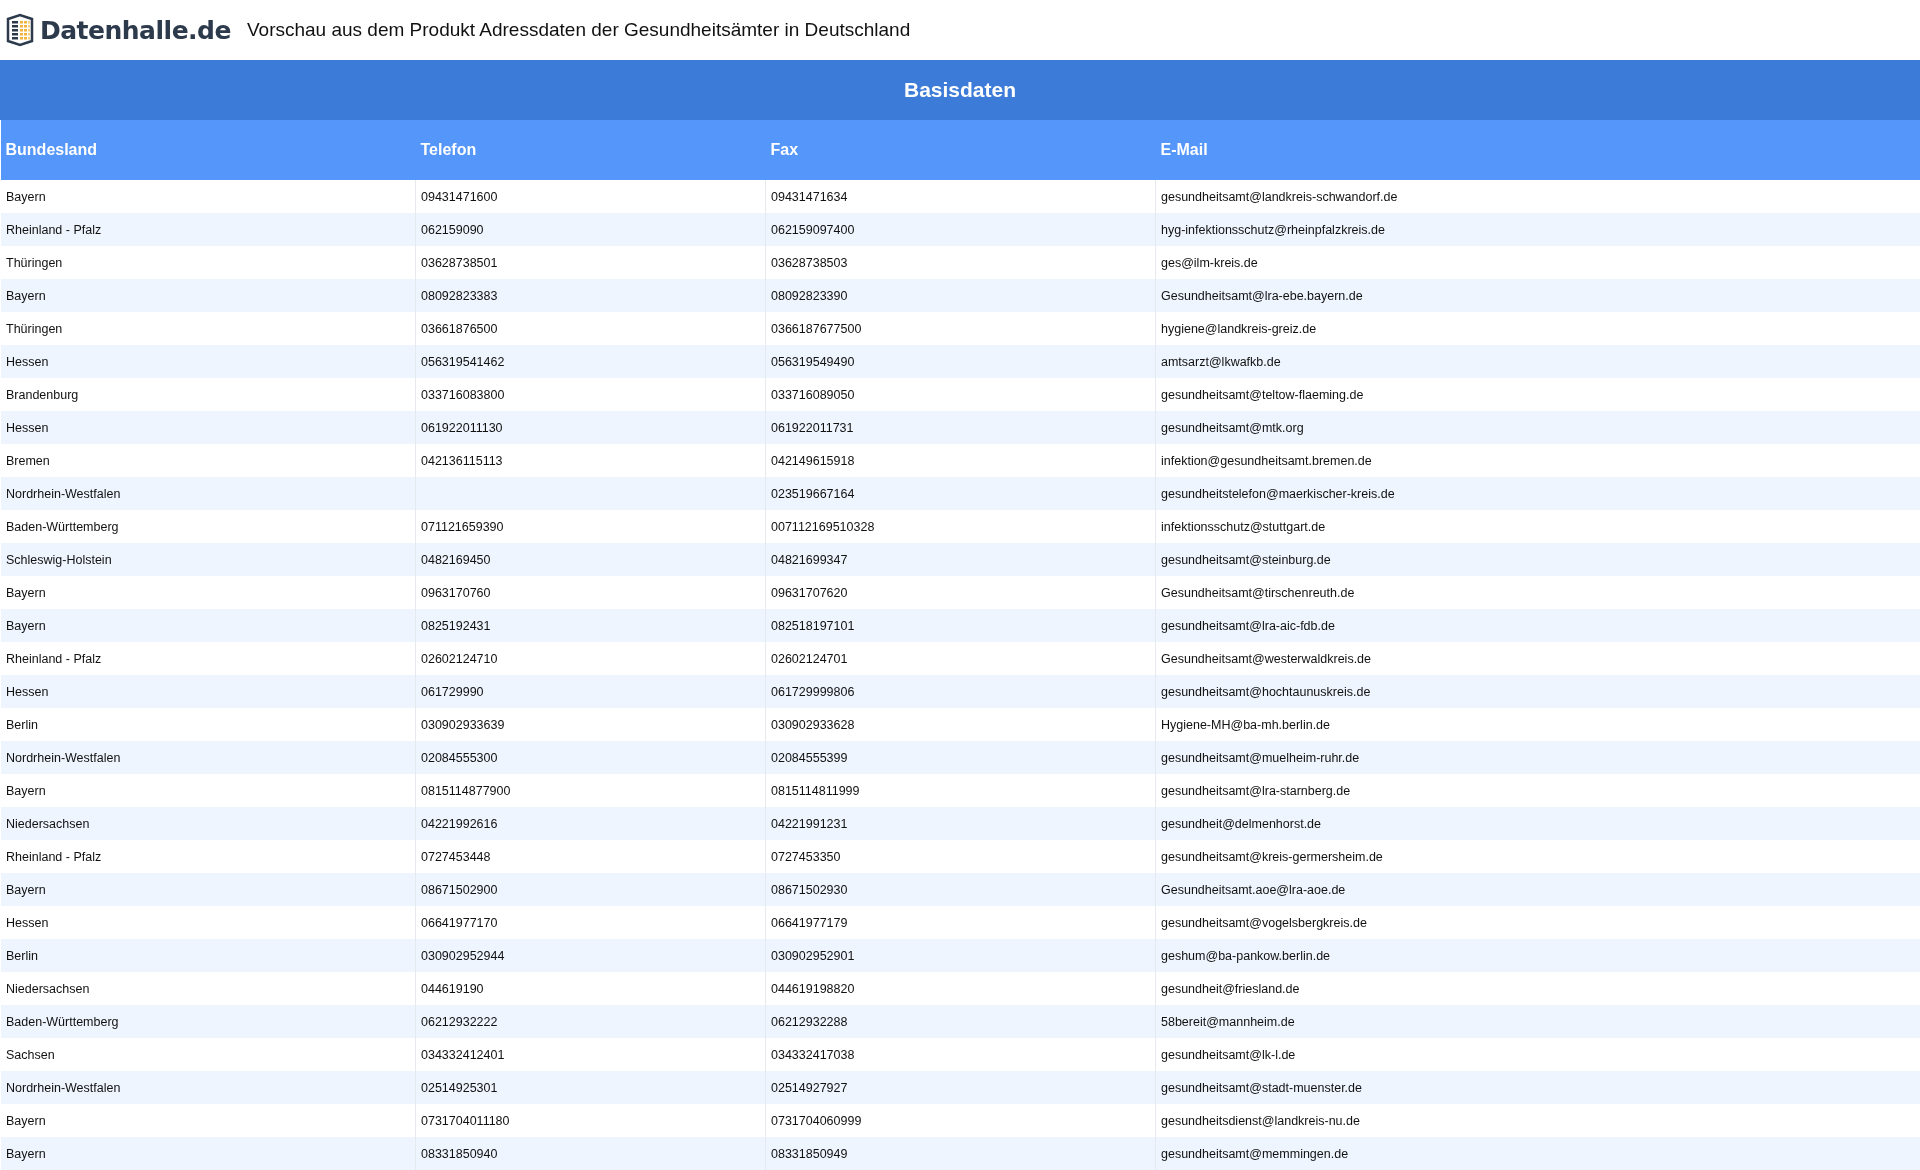 The width and height of the screenshot is (1920, 1170). Describe the element at coordinates (208, 394) in the screenshot. I see `table-cell: Brandenburg` at that location.